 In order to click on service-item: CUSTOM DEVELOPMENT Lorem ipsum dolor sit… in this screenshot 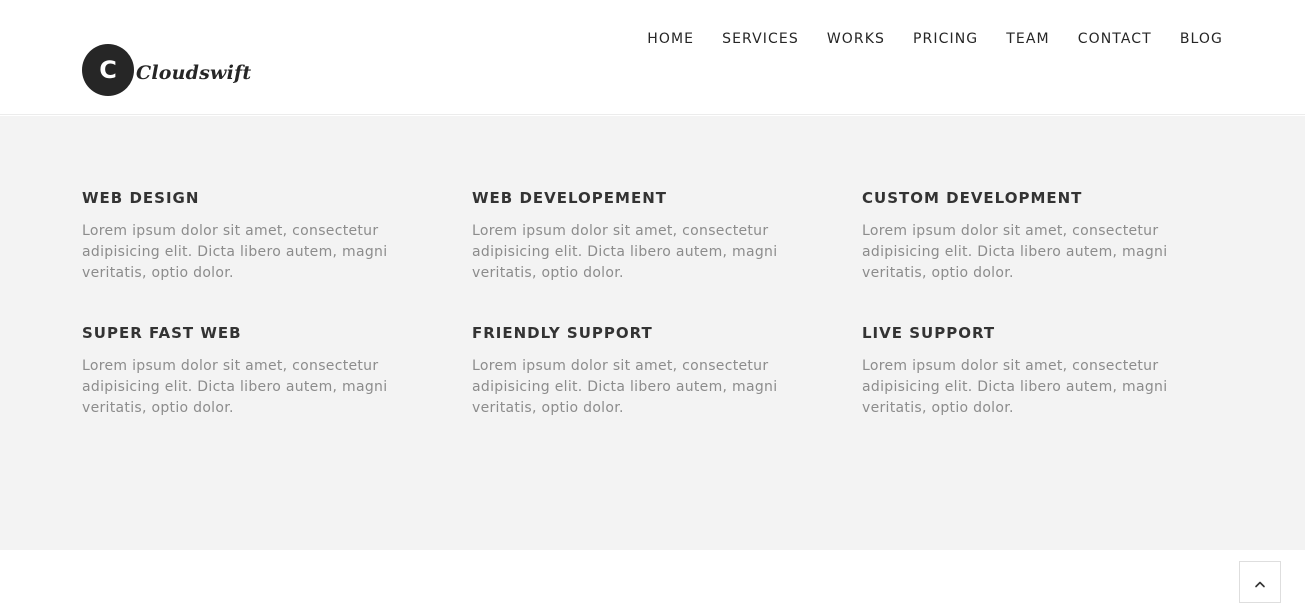, I will do `click(1022, 236)`.